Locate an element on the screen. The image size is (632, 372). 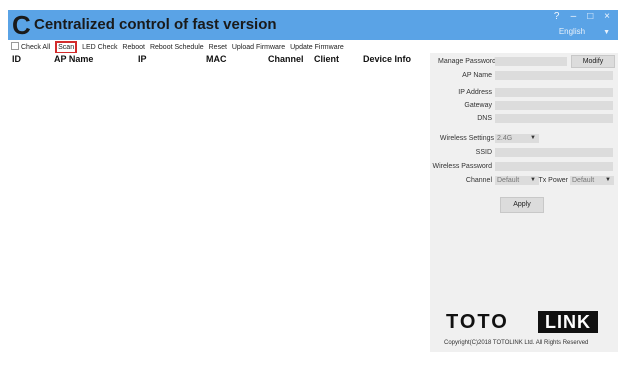
help-icon: ? is located at coordinates (557, 16).